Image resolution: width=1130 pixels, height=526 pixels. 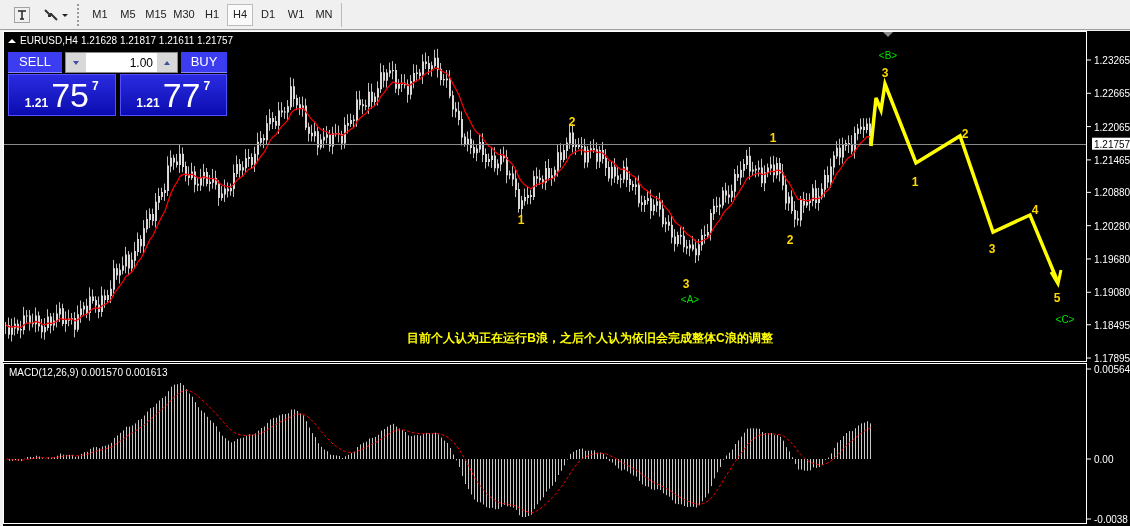 What do you see at coordinates (1112, 60) in the screenshot?
I see `price-axis-label: 1.23265` at bounding box center [1112, 60].